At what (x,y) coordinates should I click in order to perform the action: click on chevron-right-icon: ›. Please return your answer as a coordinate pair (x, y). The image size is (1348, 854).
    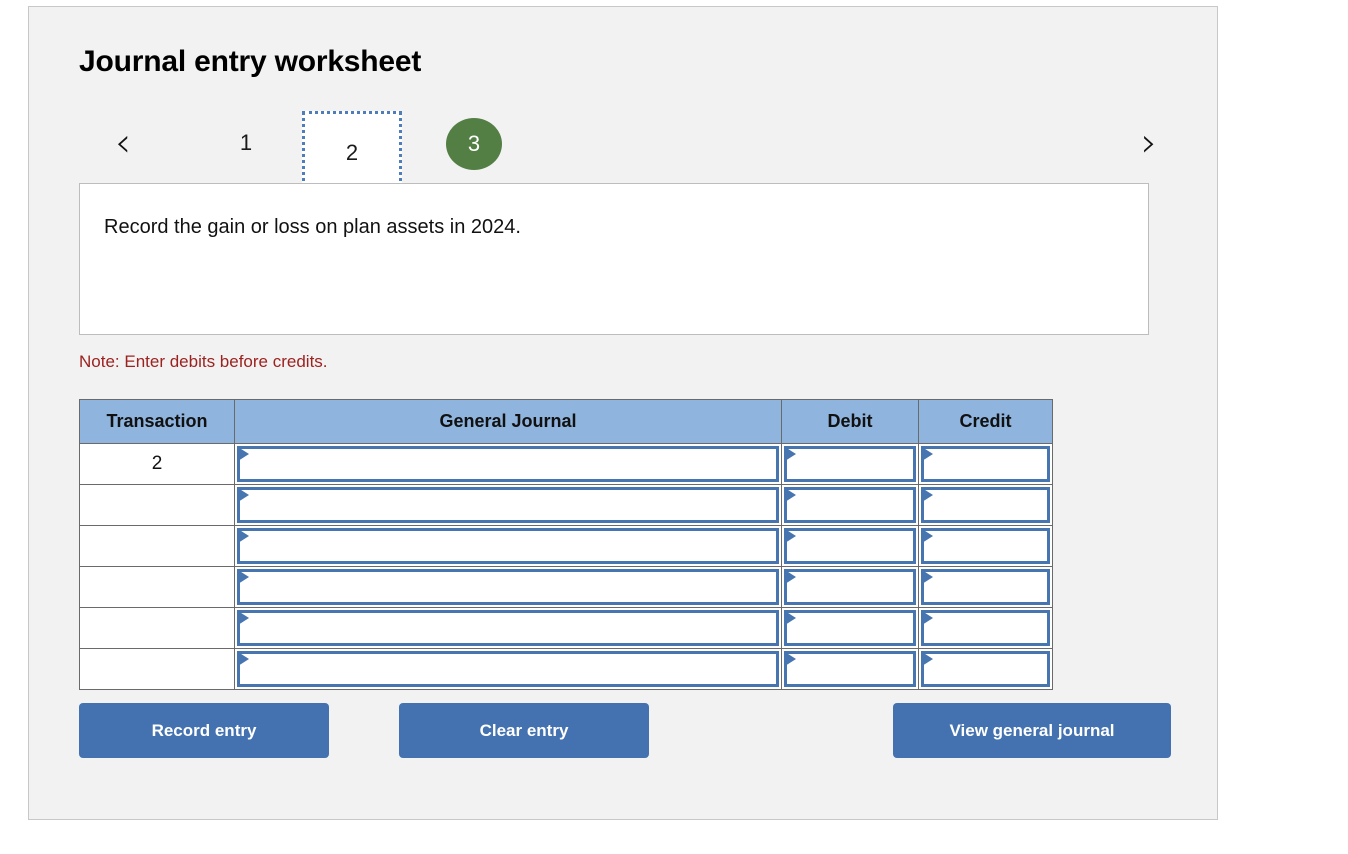
    Looking at the image, I should click on (1149, 143).